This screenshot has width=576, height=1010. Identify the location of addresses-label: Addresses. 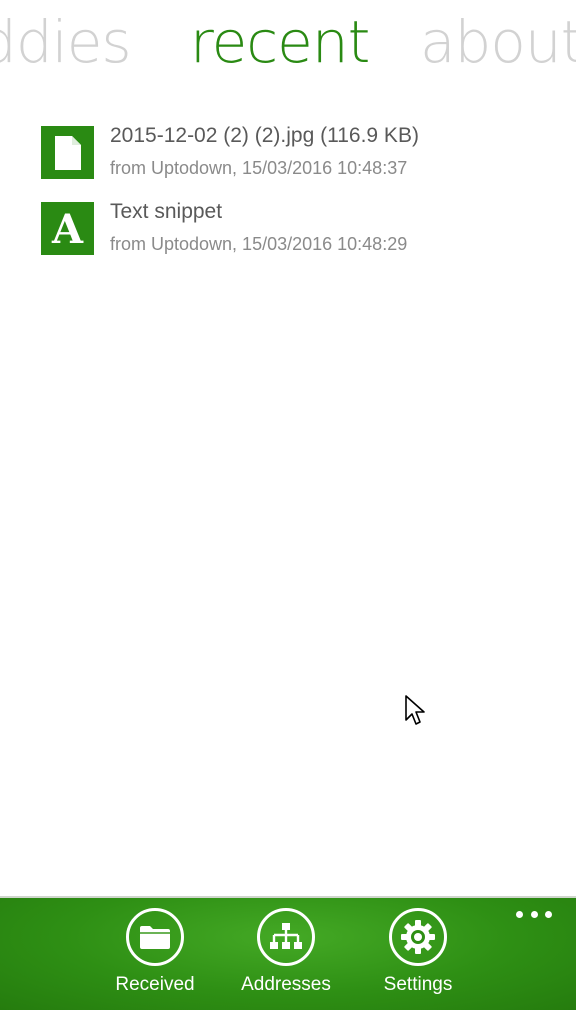
(286, 984).